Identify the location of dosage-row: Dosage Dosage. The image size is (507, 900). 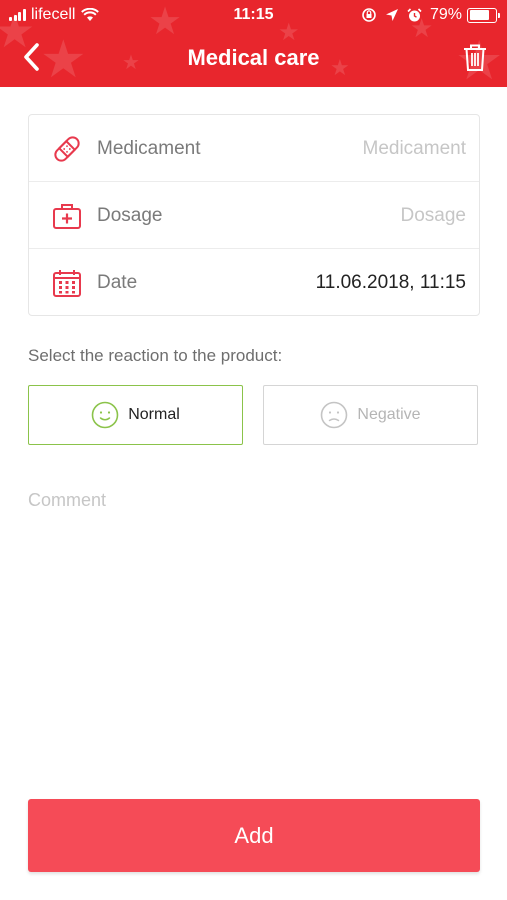
(254, 215).